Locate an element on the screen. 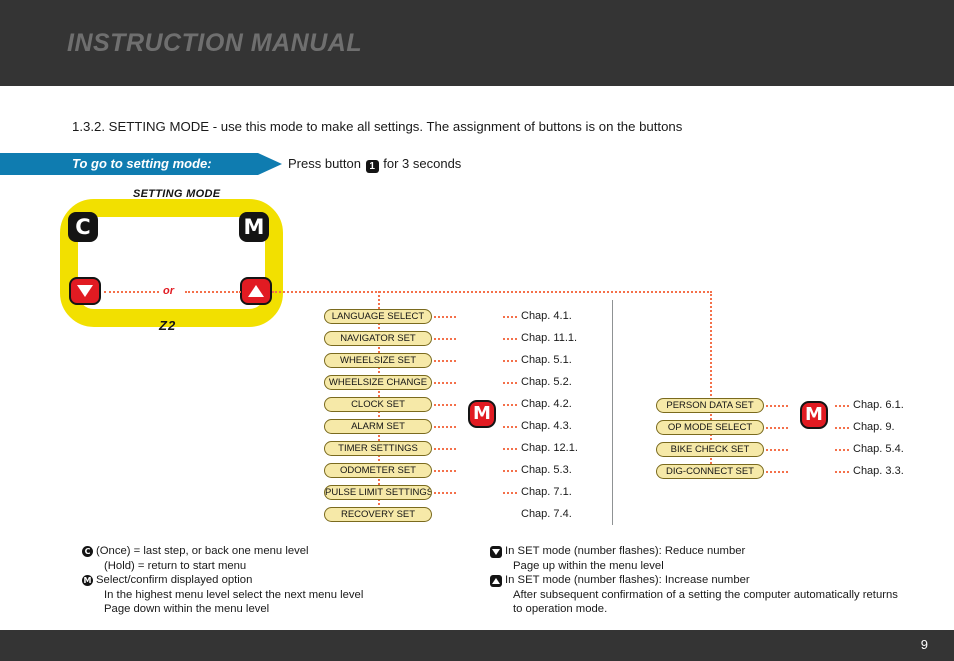 Image resolution: width=954 pixels, height=661 pixels. legend-up-button-icon is located at coordinates (496, 581).